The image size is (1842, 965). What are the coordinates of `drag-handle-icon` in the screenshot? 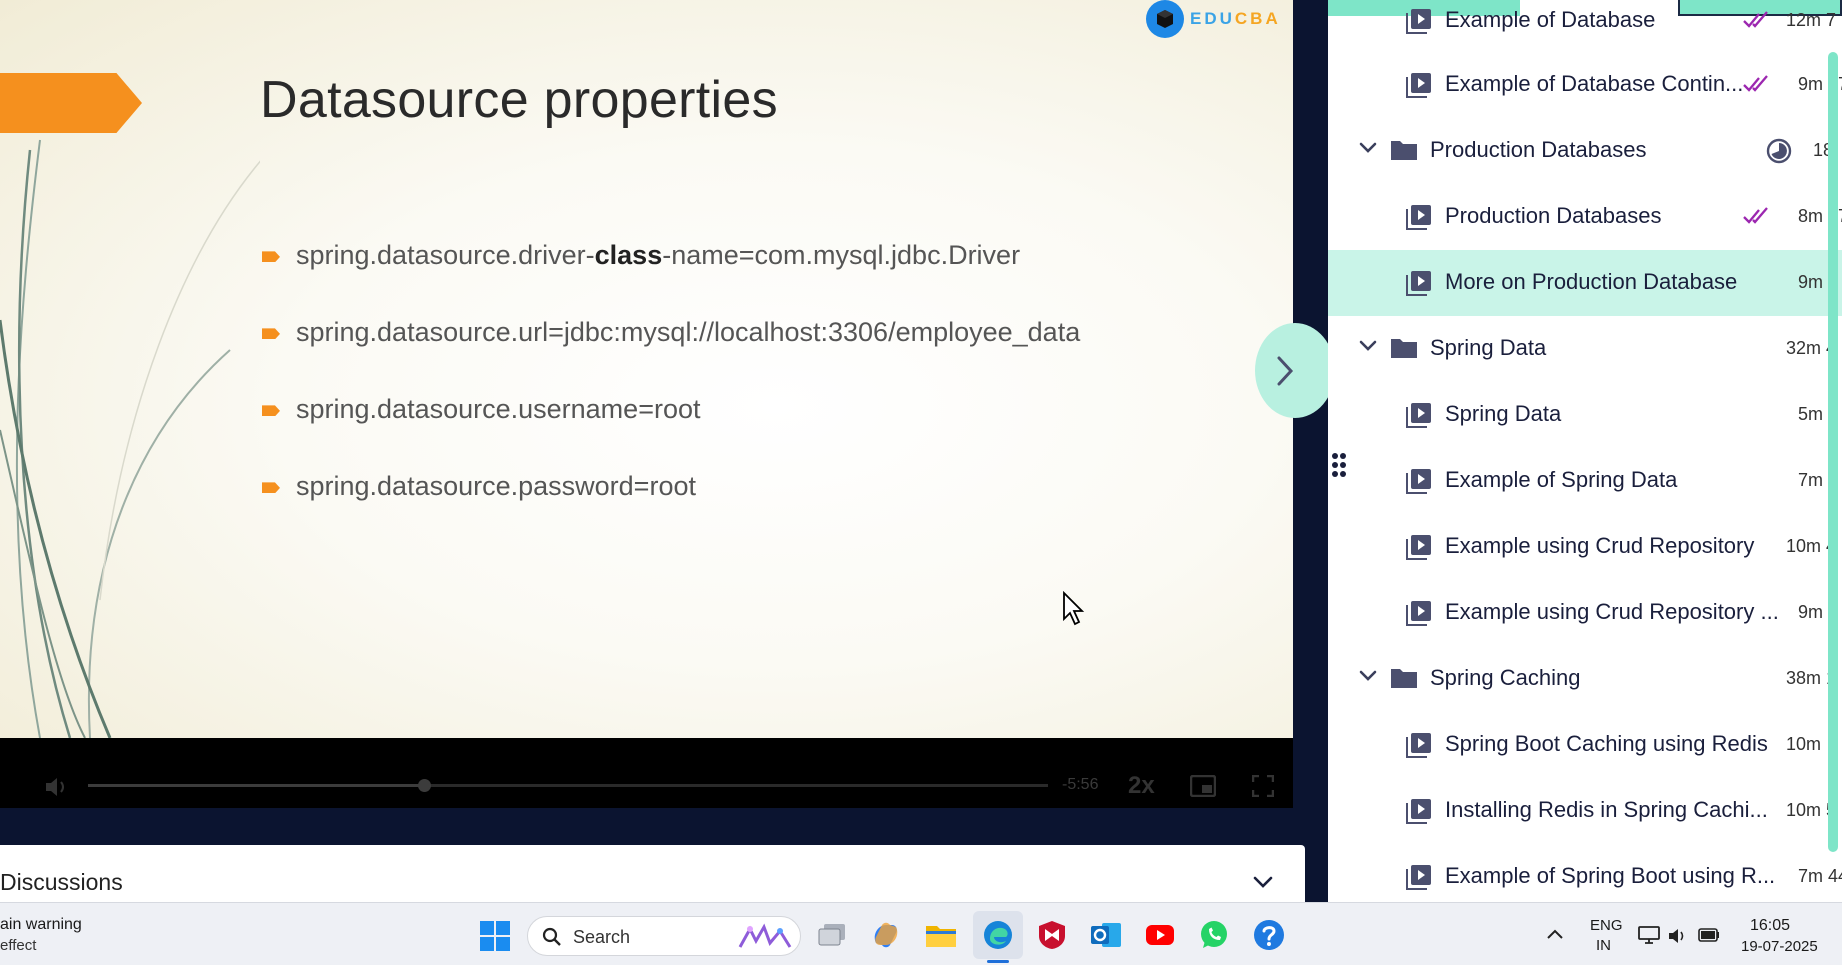 It's located at (1339, 465).